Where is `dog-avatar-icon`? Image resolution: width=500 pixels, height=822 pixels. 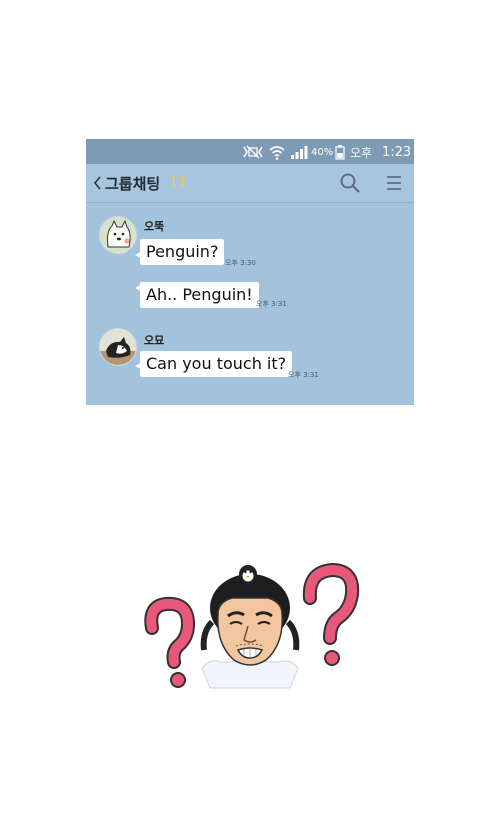
dog-avatar-icon is located at coordinates (118, 235).